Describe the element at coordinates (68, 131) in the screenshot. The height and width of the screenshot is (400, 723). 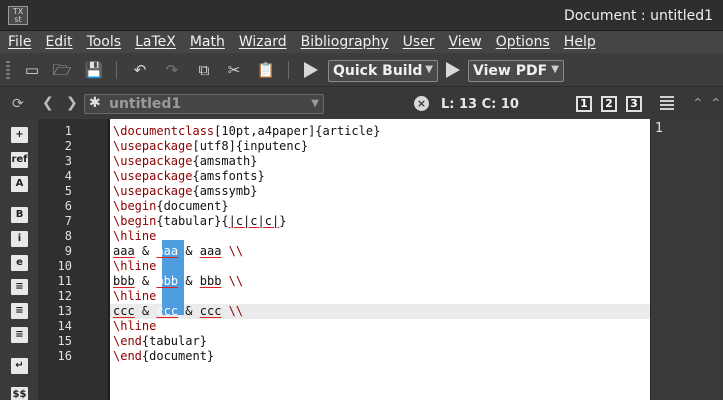
I see `line-number: 1` at that location.